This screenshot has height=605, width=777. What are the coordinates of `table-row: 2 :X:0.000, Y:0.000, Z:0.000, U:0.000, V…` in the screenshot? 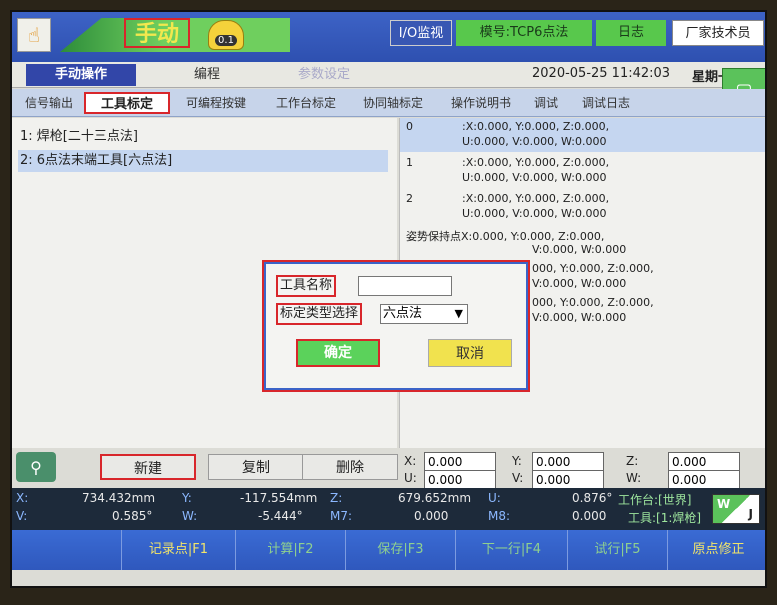 It's located at (582, 207).